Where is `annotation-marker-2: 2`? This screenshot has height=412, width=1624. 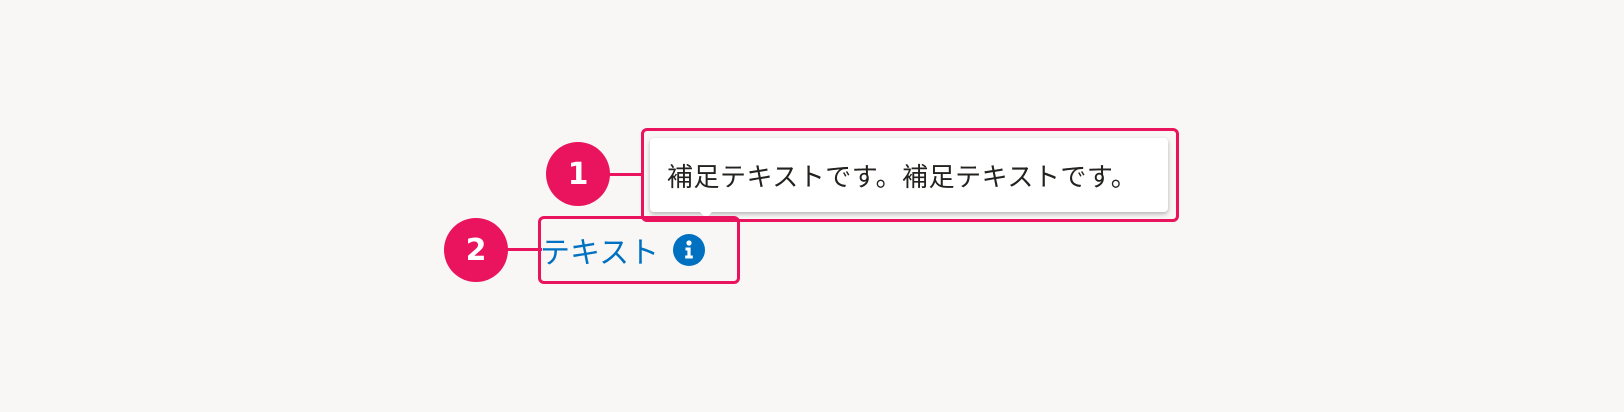
annotation-marker-2: 2 is located at coordinates (476, 250).